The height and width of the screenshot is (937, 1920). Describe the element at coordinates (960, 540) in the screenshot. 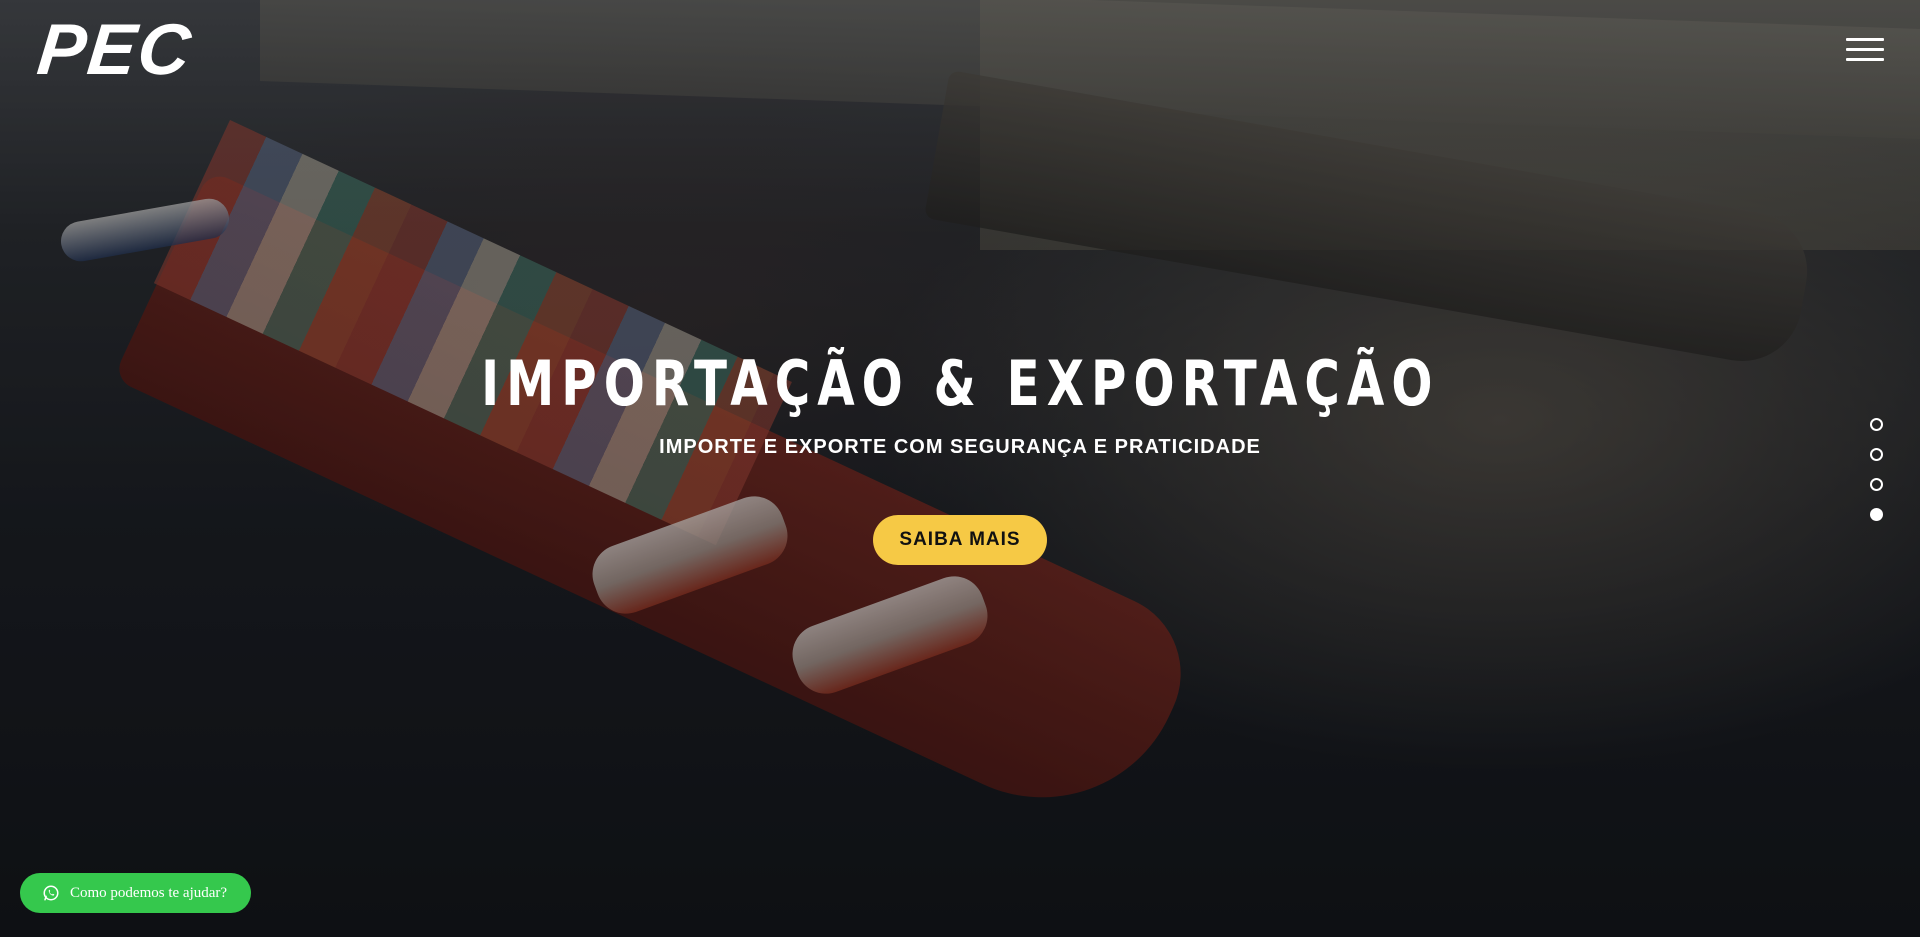

I see `saiba-mais-button: SAIBA MAIS` at that location.